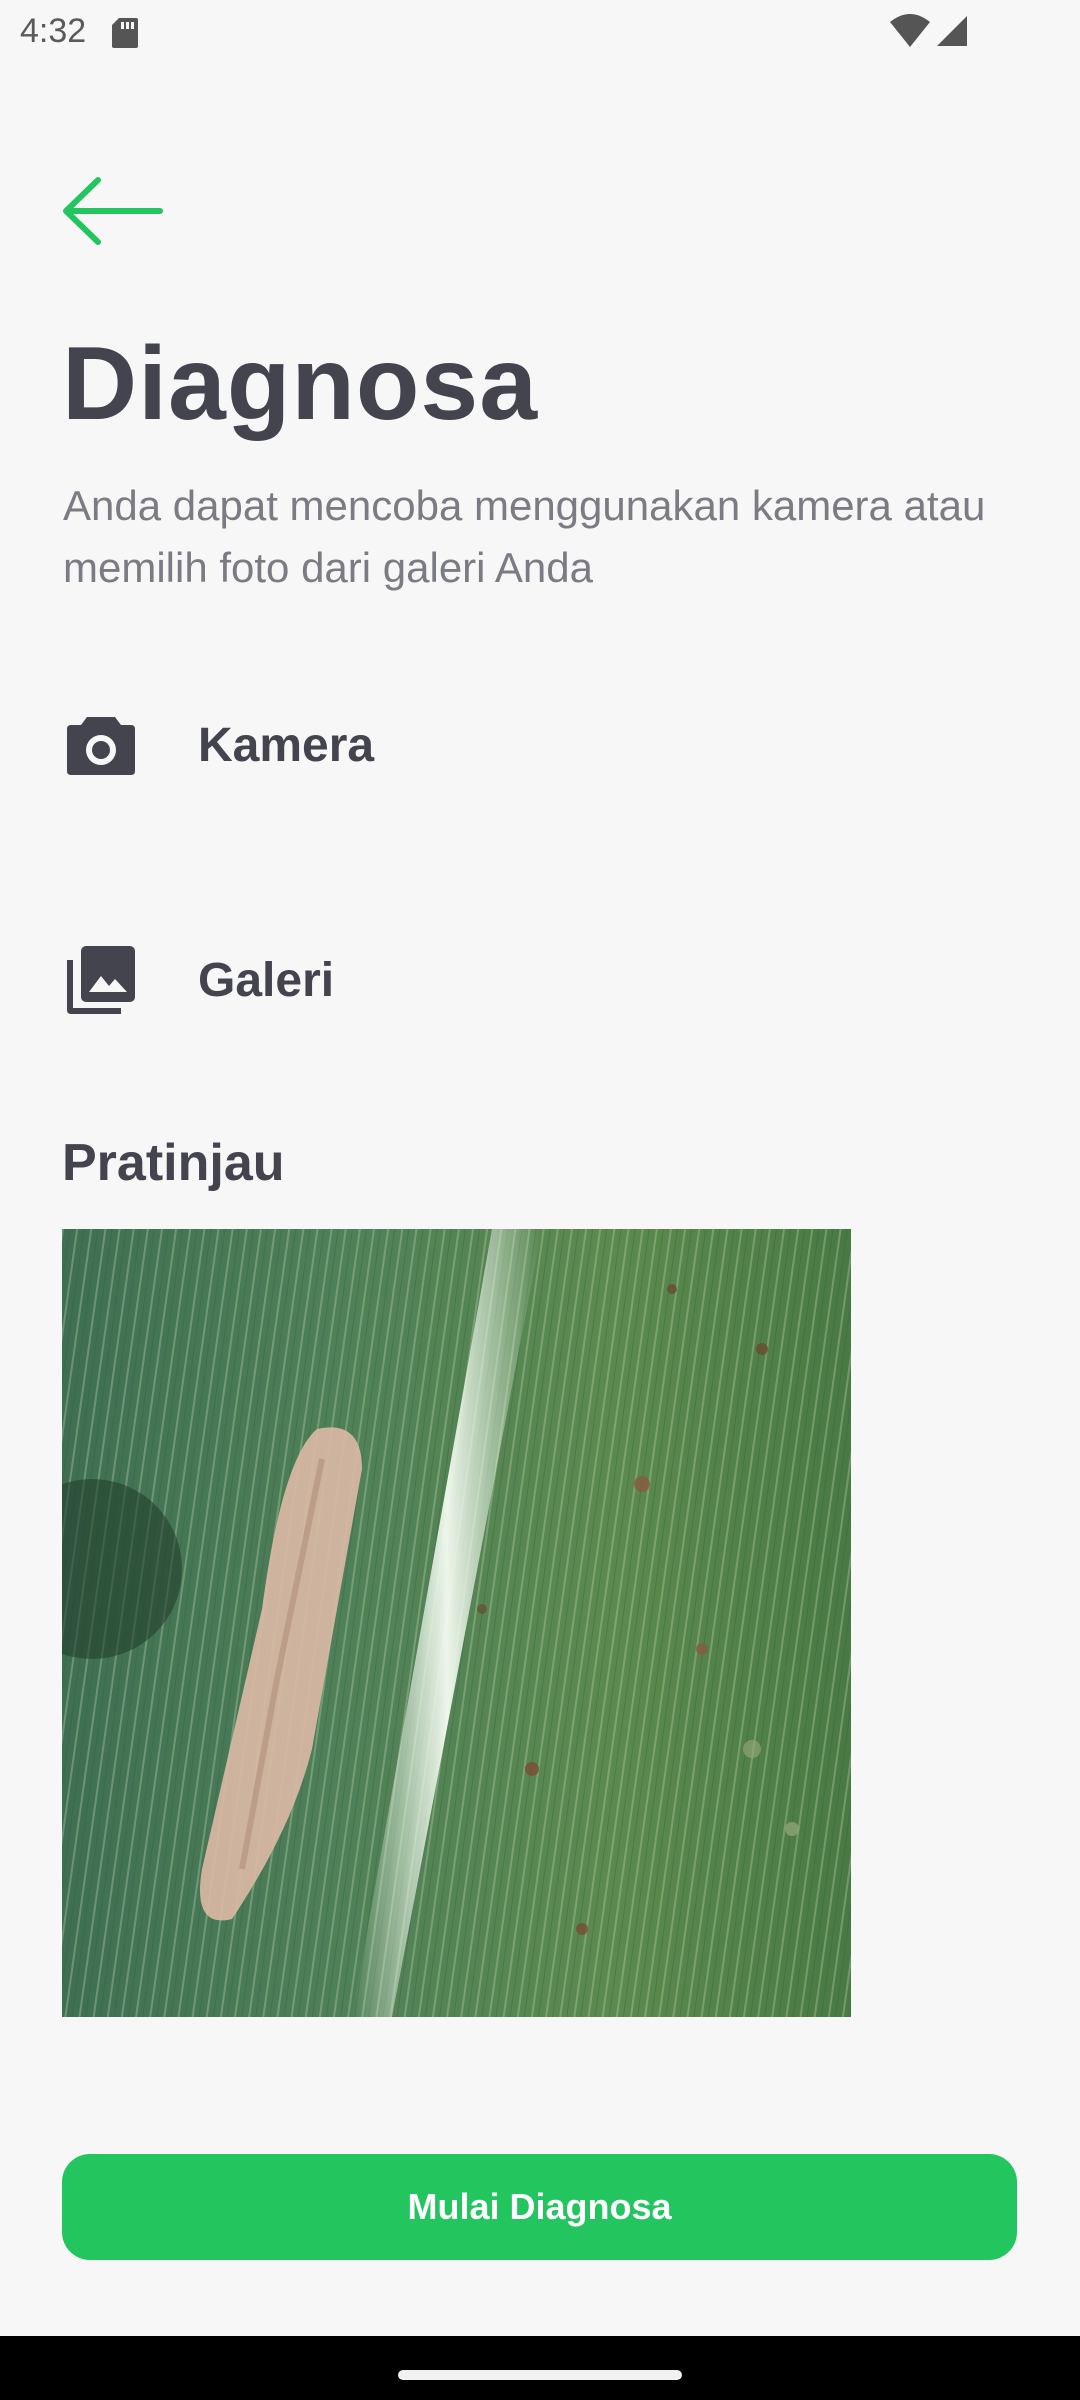 The image size is (1080, 2400). What do you see at coordinates (101, 980) in the screenshot?
I see `photo-library-icon` at bounding box center [101, 980].